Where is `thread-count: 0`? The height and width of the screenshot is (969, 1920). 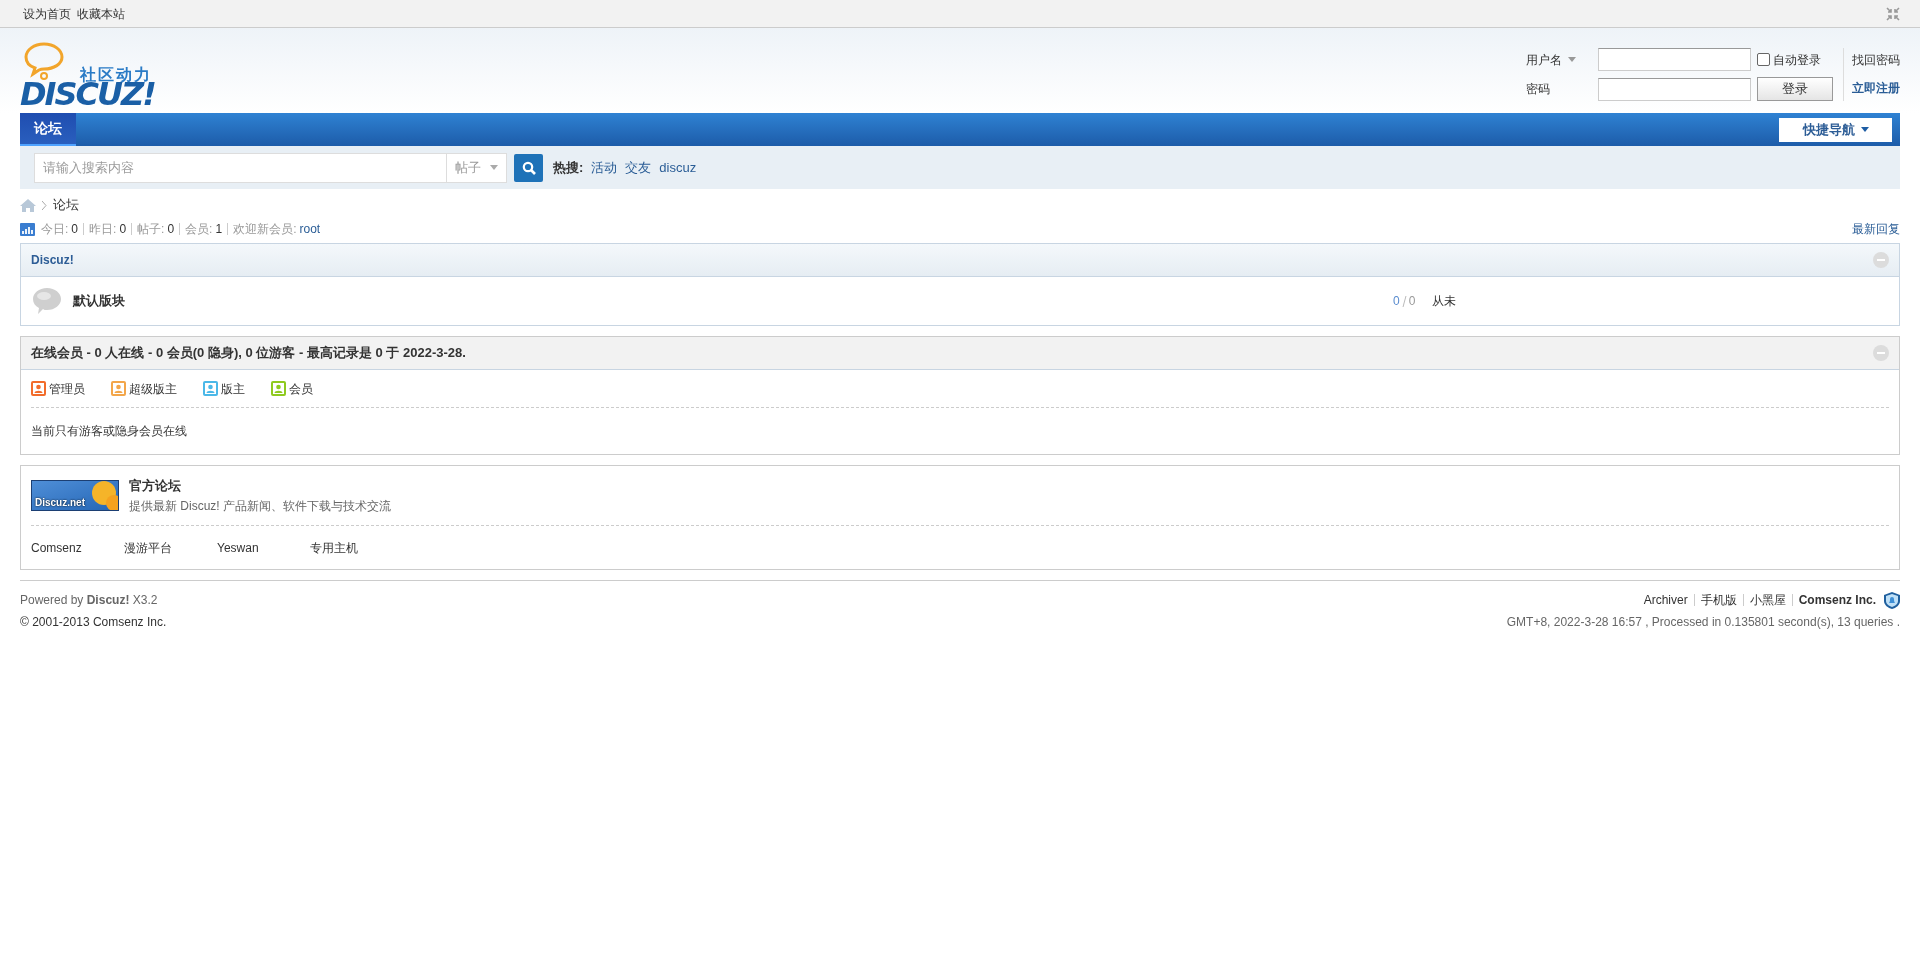 thread-count: 0 is located at coordinates (1396, 301).